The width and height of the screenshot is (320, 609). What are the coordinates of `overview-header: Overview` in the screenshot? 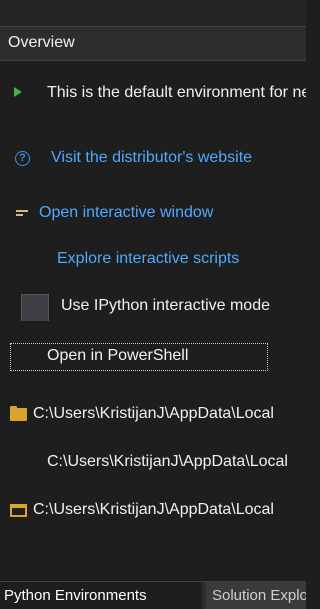 It's located at (153, 43).